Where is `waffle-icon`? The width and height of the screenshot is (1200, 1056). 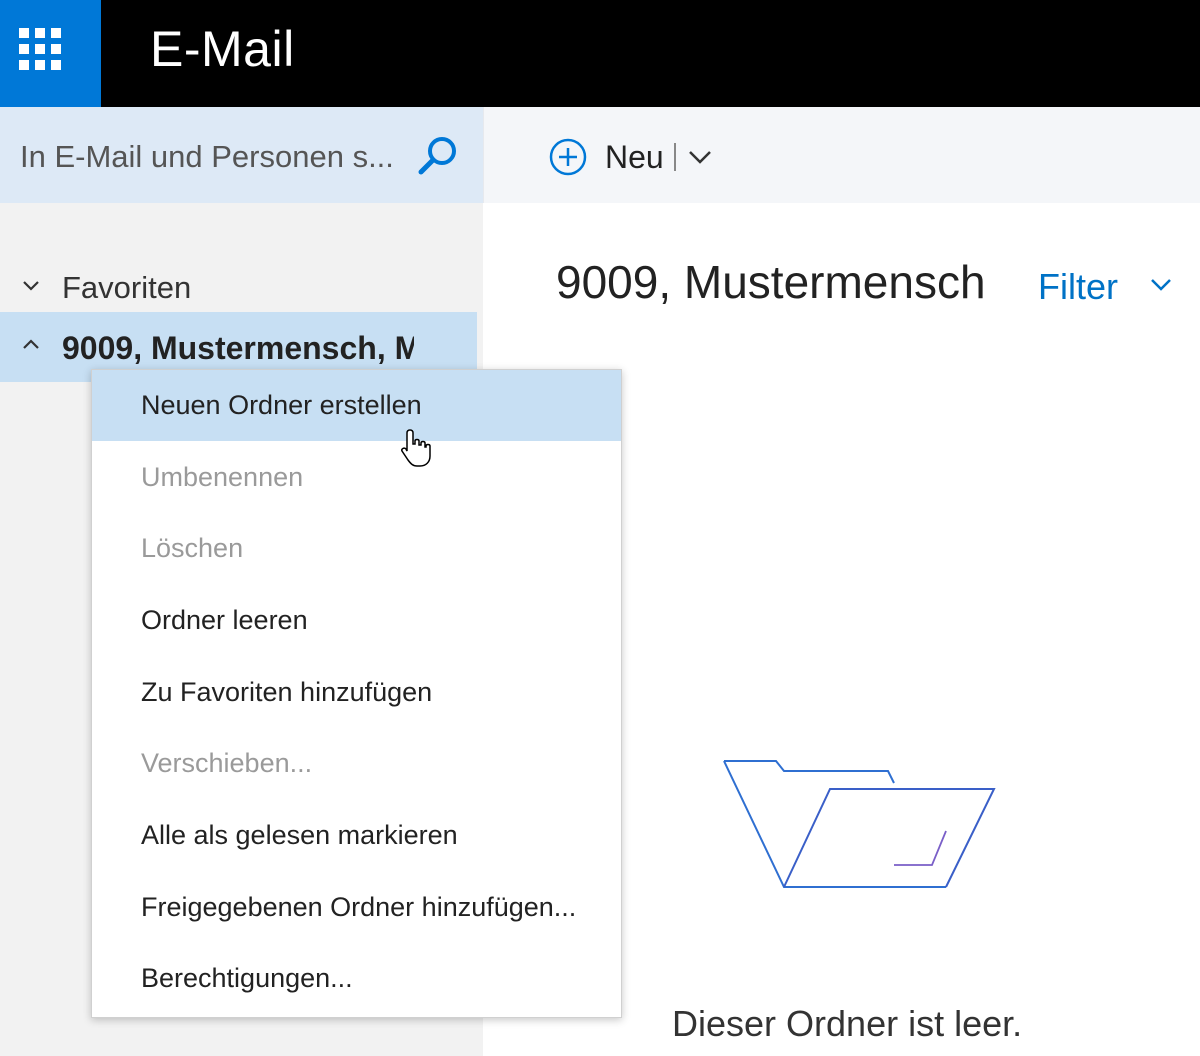
waffle-icon is located at coordinates (40, 49).